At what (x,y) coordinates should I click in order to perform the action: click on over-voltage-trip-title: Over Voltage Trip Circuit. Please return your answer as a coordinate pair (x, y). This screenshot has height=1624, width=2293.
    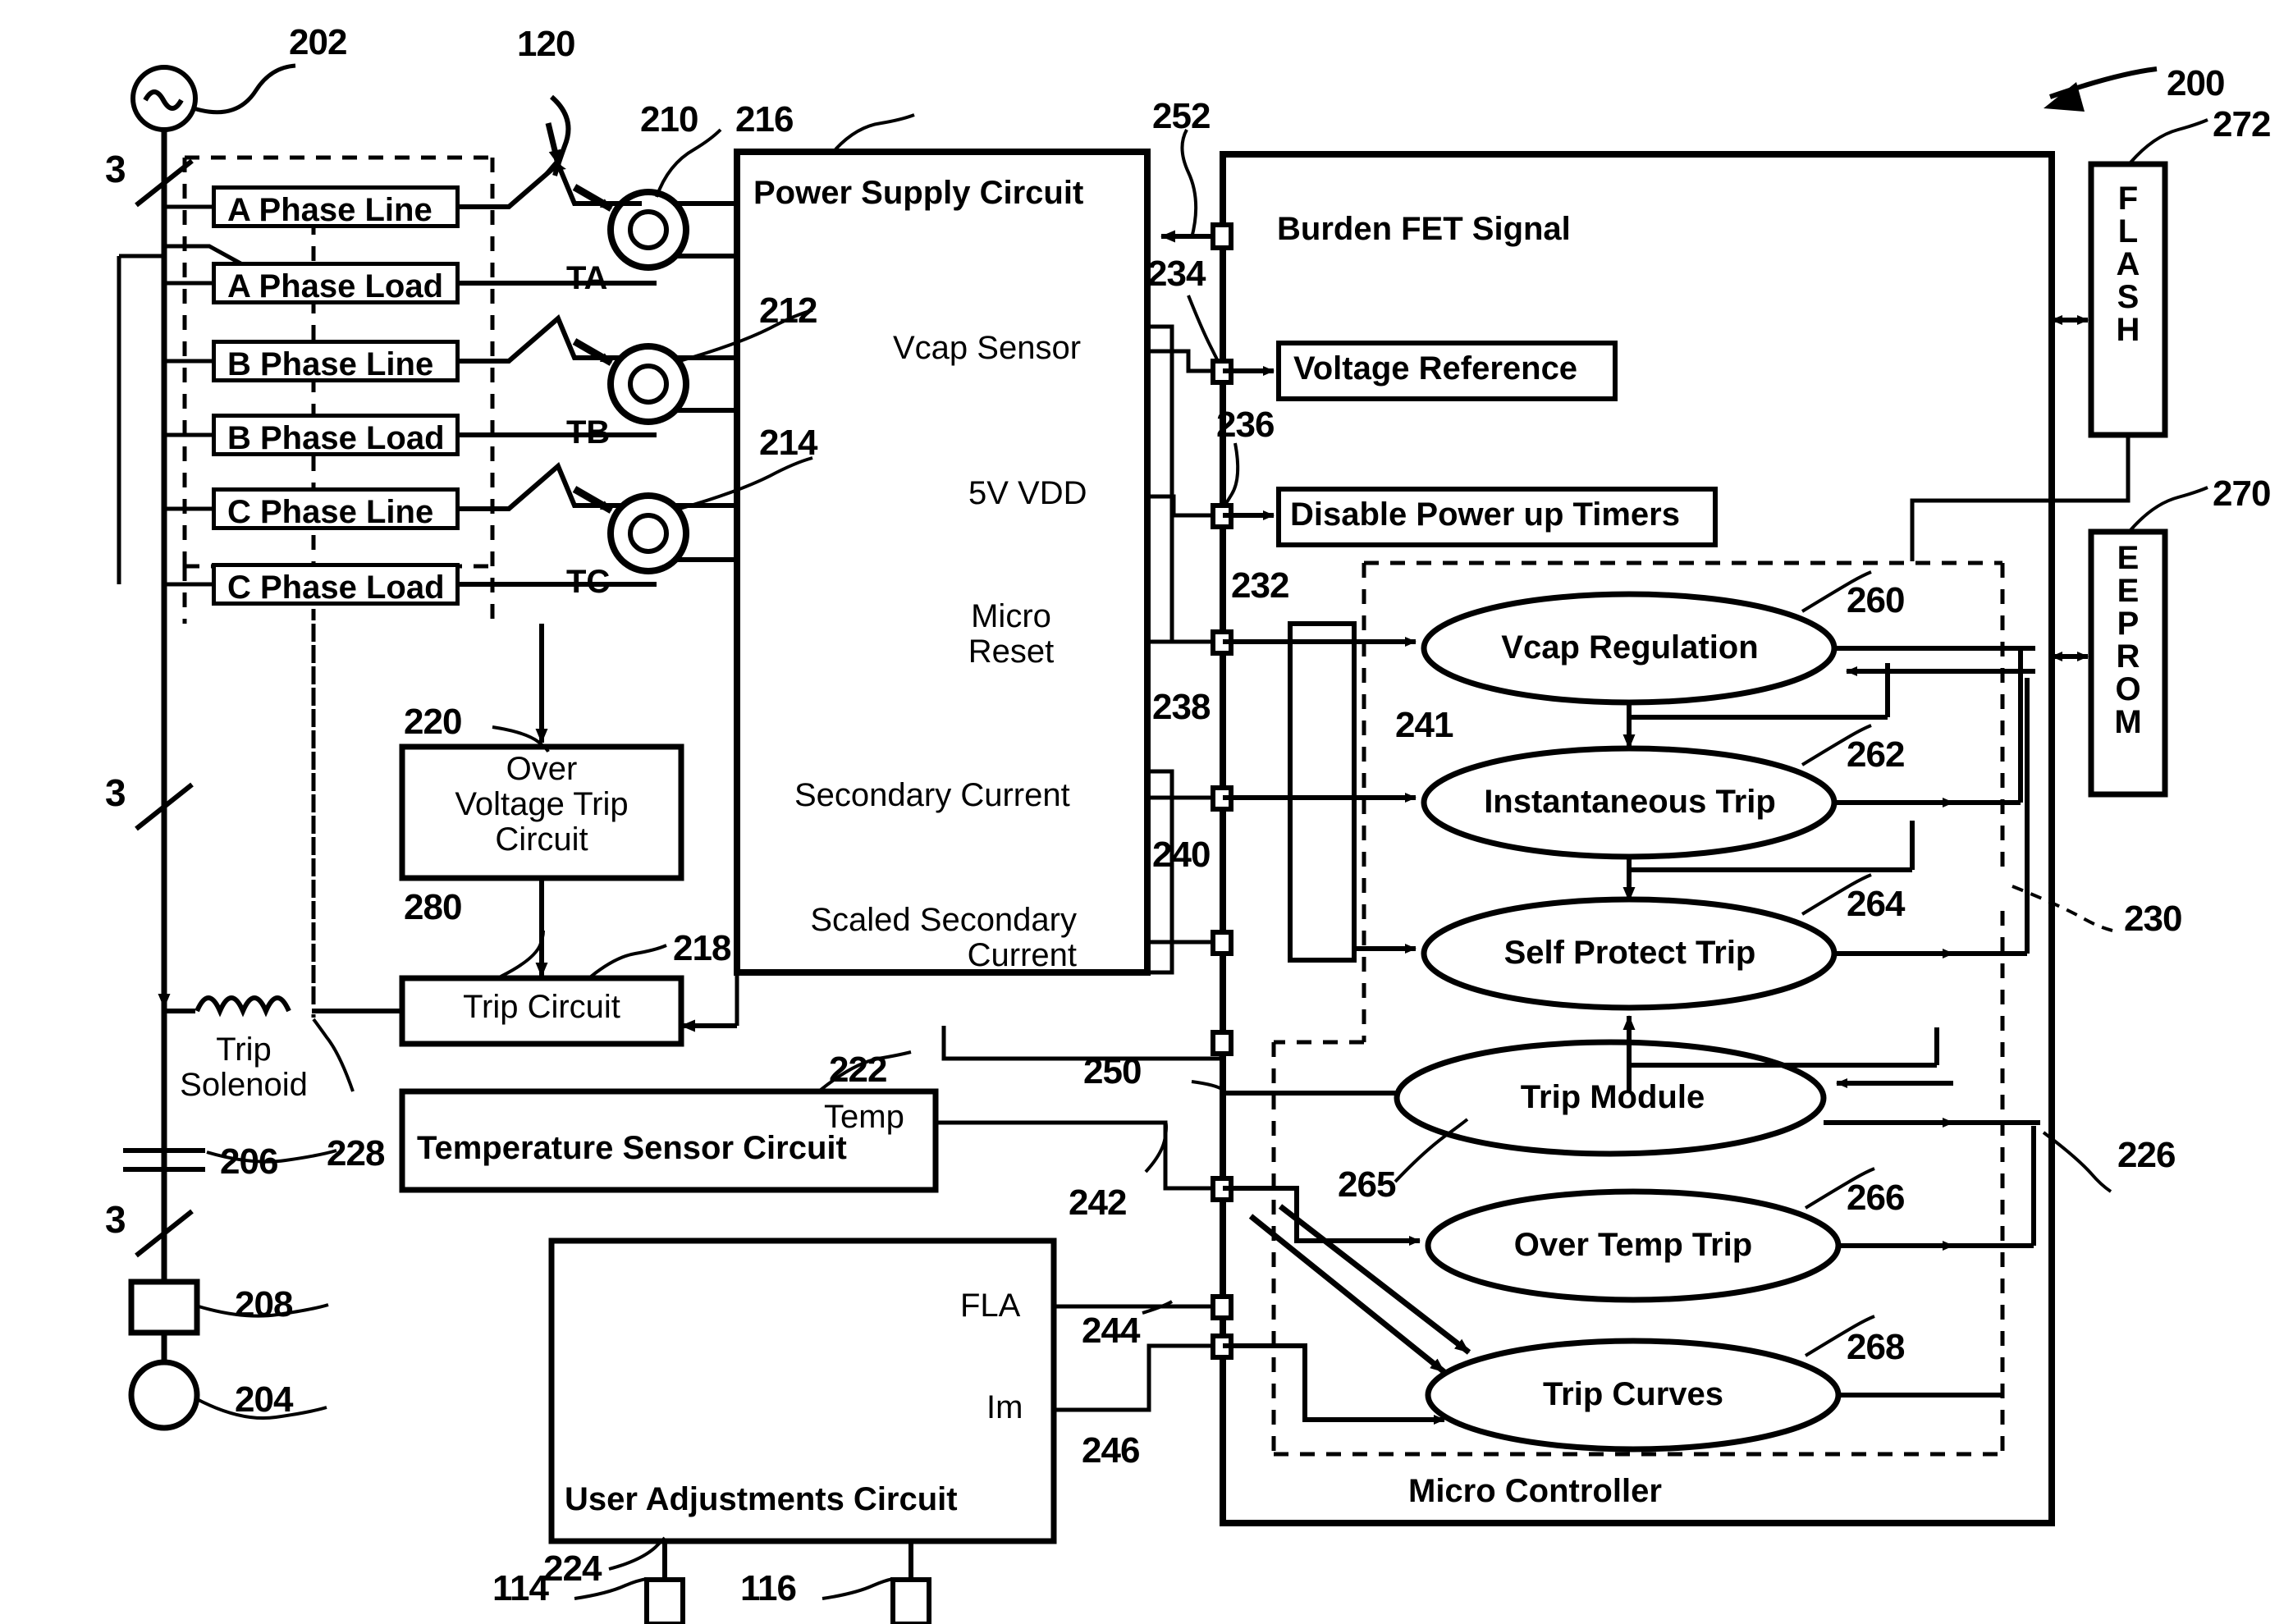
    Looking at the image, I should click on (542, 804).